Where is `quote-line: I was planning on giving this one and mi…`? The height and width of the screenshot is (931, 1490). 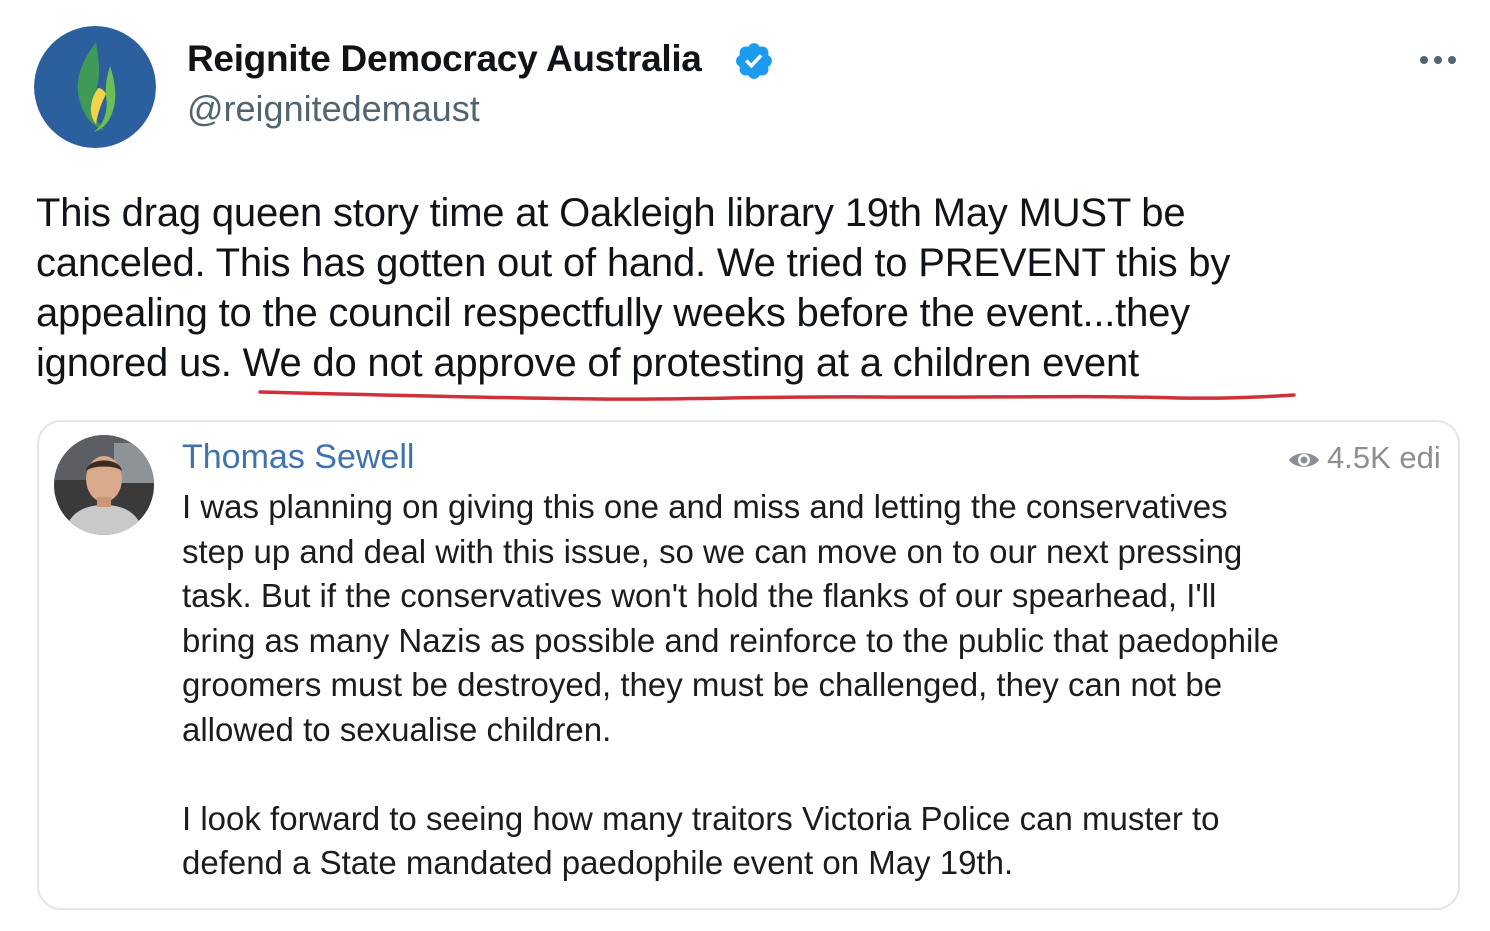
quote-line: I was planning on giving this one and mi… is located at coordinates (705, 506).